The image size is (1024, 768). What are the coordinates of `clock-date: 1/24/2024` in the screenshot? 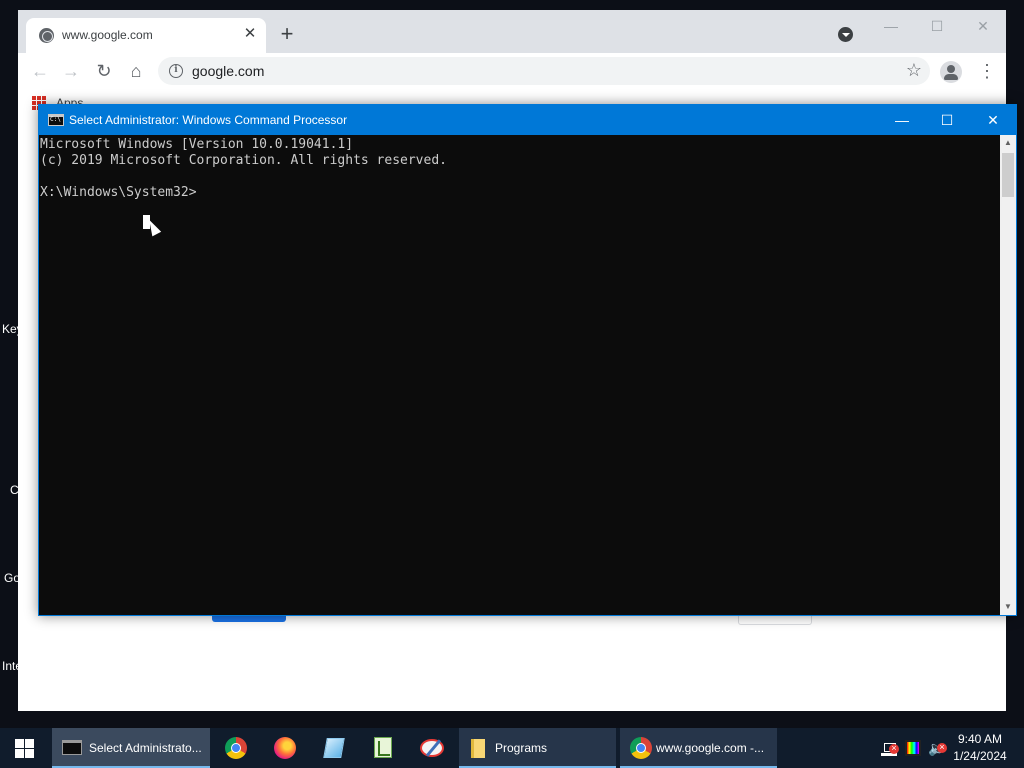 It's located at (980, 756).